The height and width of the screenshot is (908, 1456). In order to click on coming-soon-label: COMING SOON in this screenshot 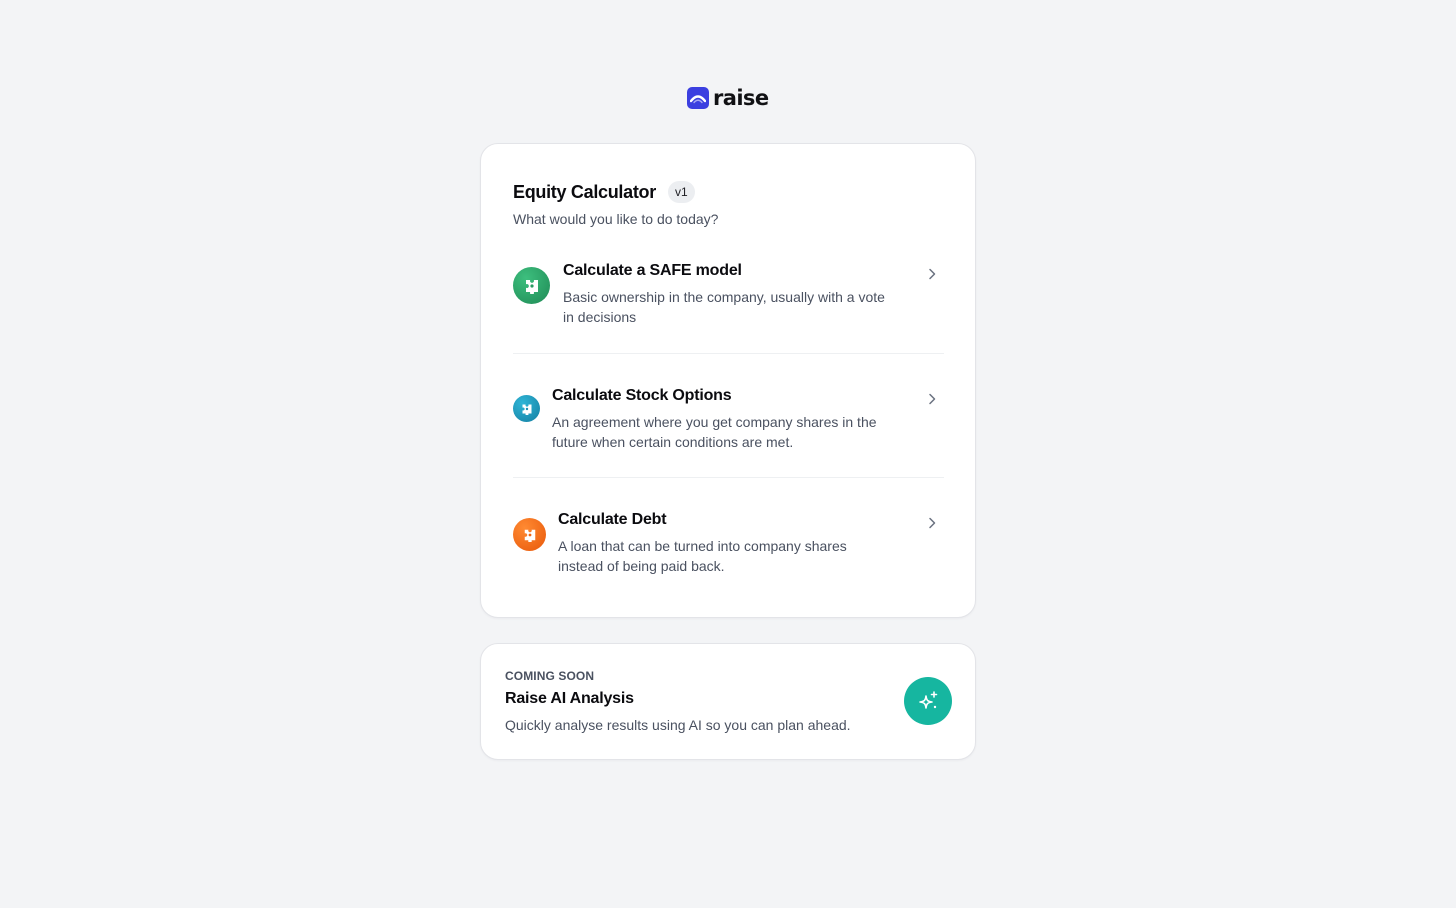, I will do `click(550, 676)`.